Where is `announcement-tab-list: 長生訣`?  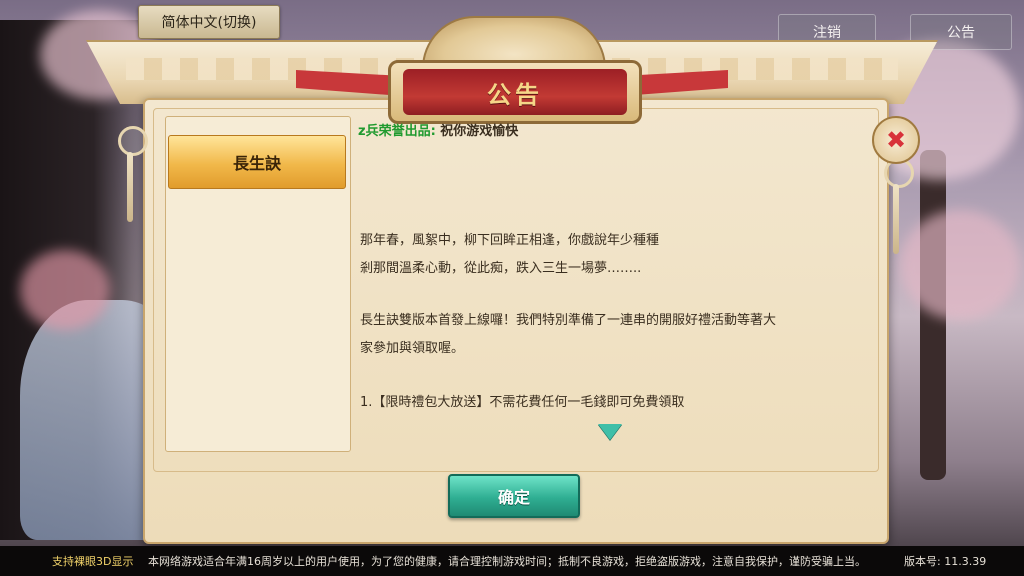
announcement-tab-list: 長生訣 is located at coordinates (258, 284).